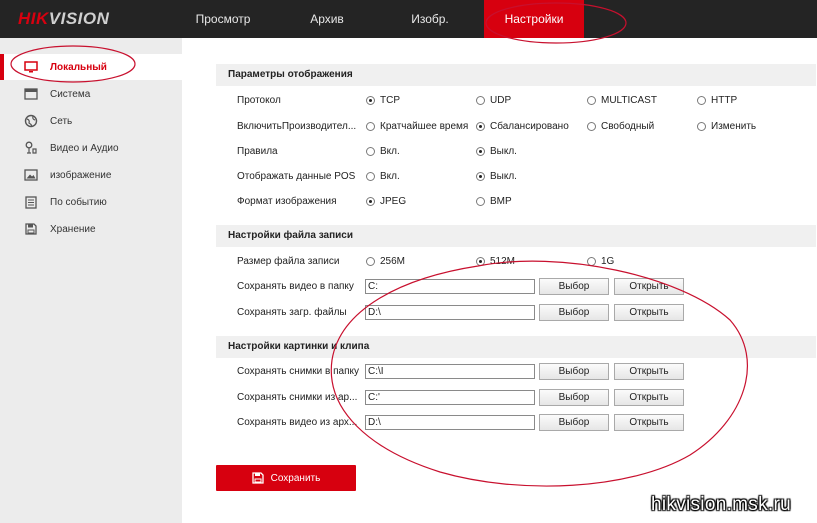  What do you see at coordinates (257, 151) in the screenshot?
I see `rules-label: Правила` at bounding box center [257, 151].